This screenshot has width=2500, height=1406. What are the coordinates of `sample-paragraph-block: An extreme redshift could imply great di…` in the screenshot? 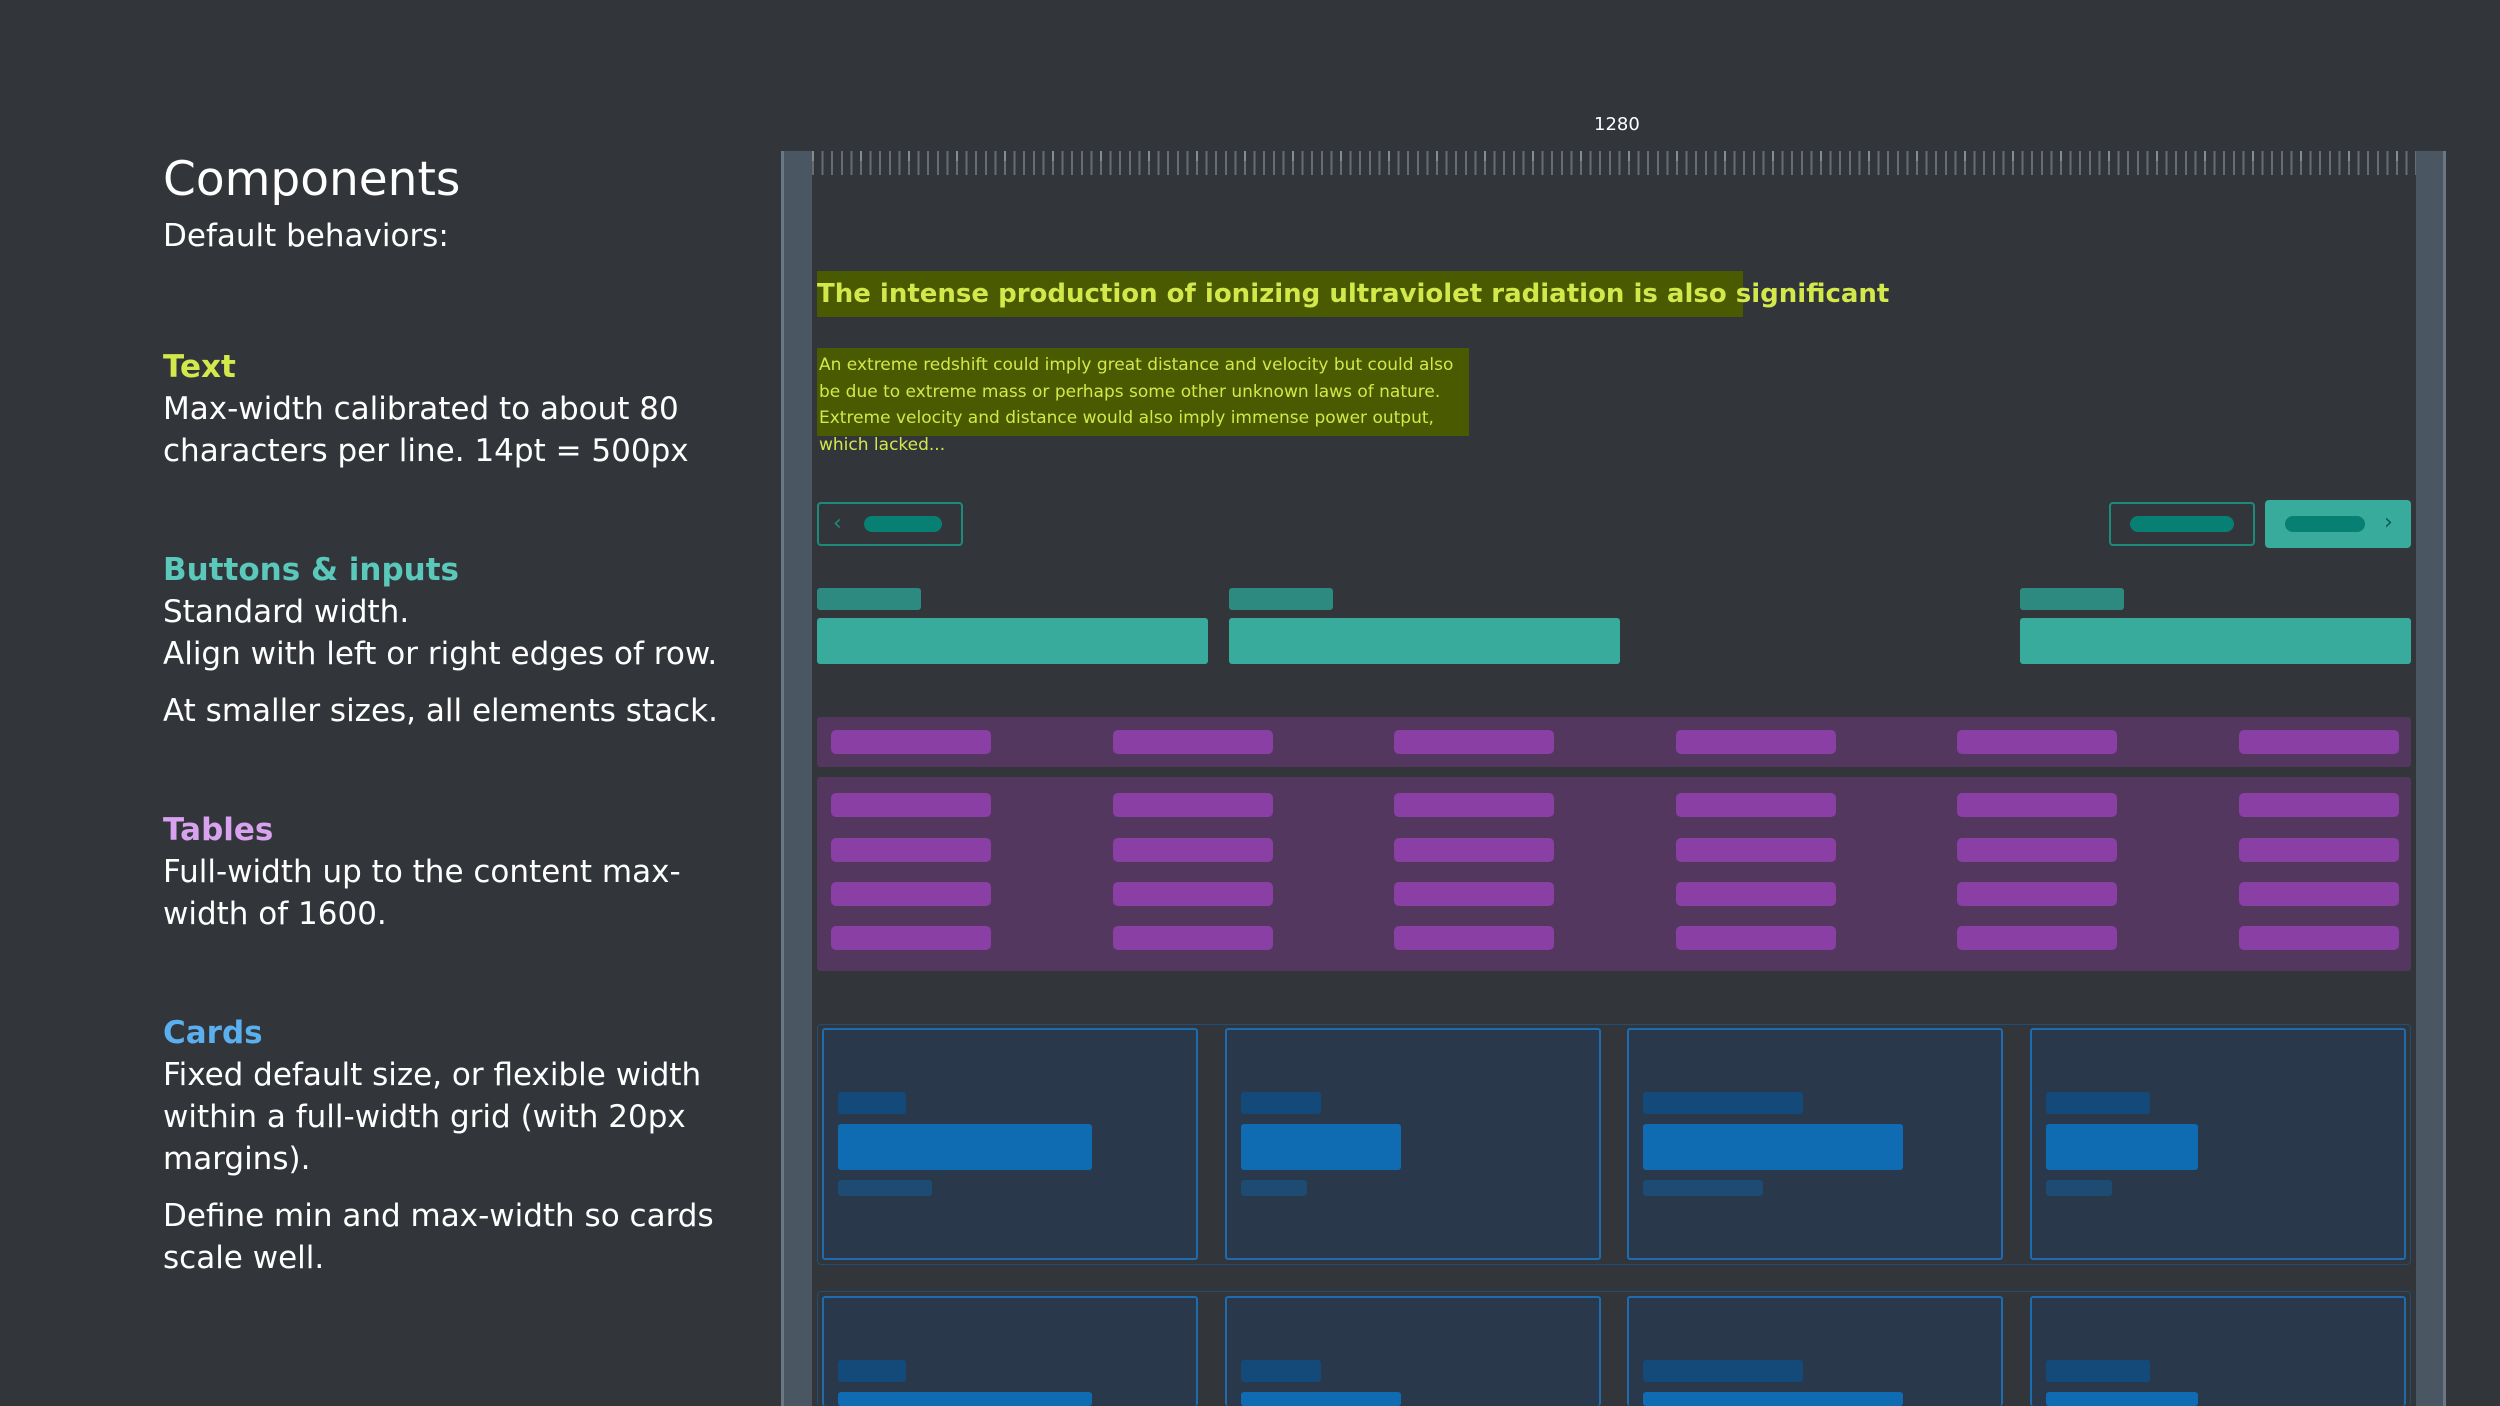 It's located at (1143, 401).